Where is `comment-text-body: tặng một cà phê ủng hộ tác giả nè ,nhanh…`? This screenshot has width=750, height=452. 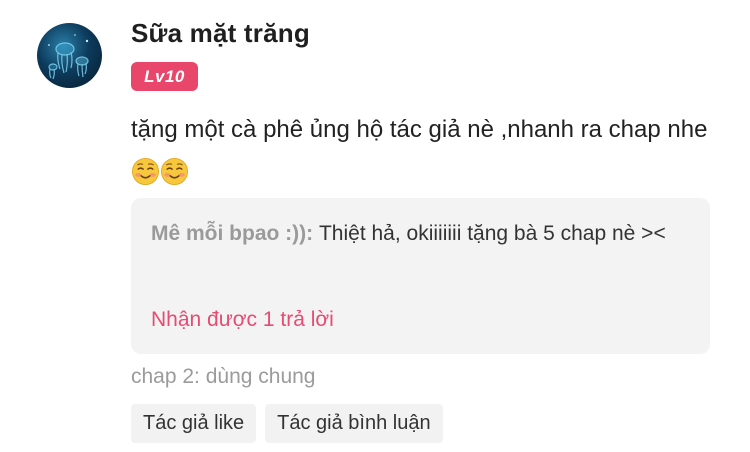
comment-text-body: tặng một cà phê ủng hộ tác giả nè ,nhanh… is located at coordinates (419, 129).